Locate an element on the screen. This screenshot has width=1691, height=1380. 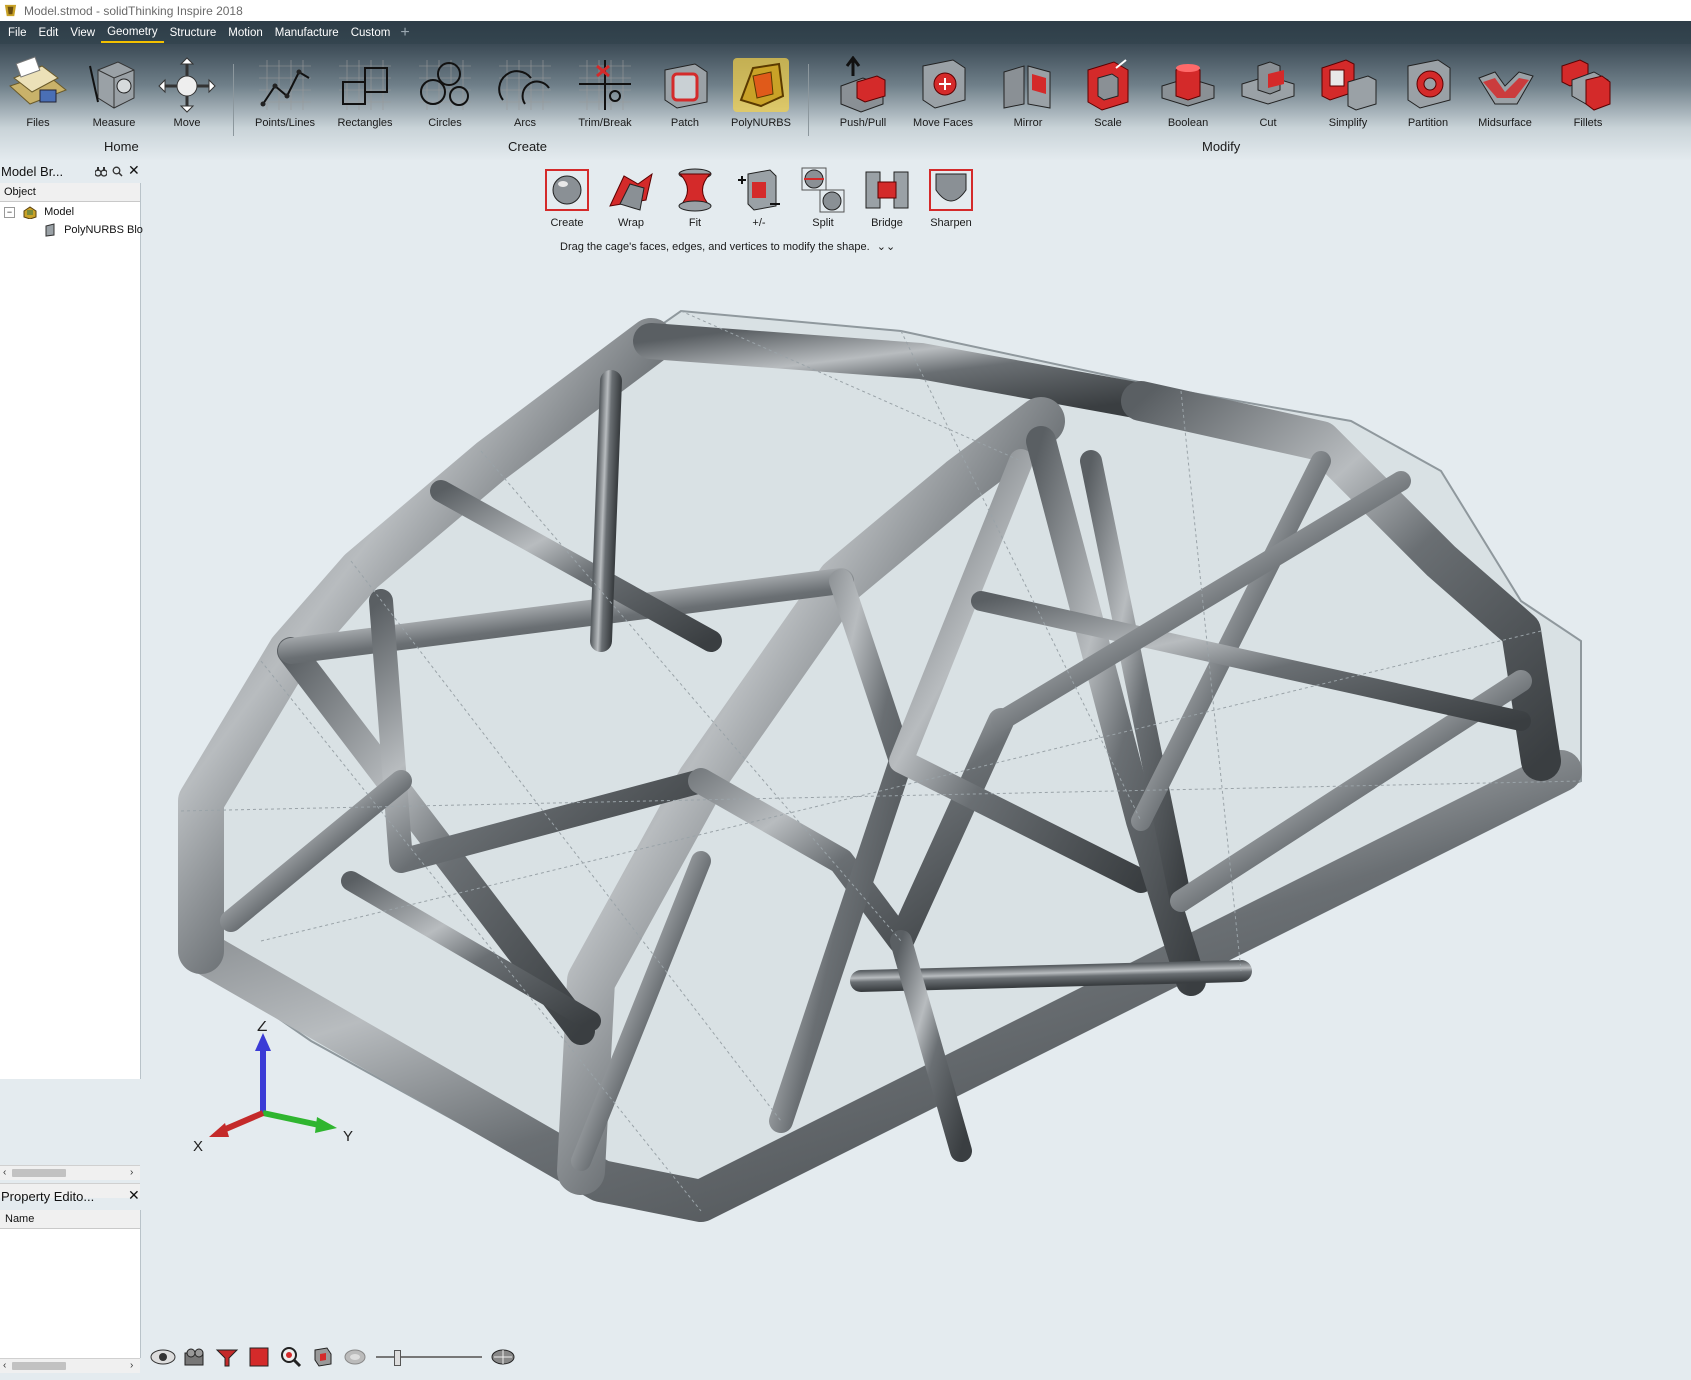
search-icon is located at coordinates (117, 171).